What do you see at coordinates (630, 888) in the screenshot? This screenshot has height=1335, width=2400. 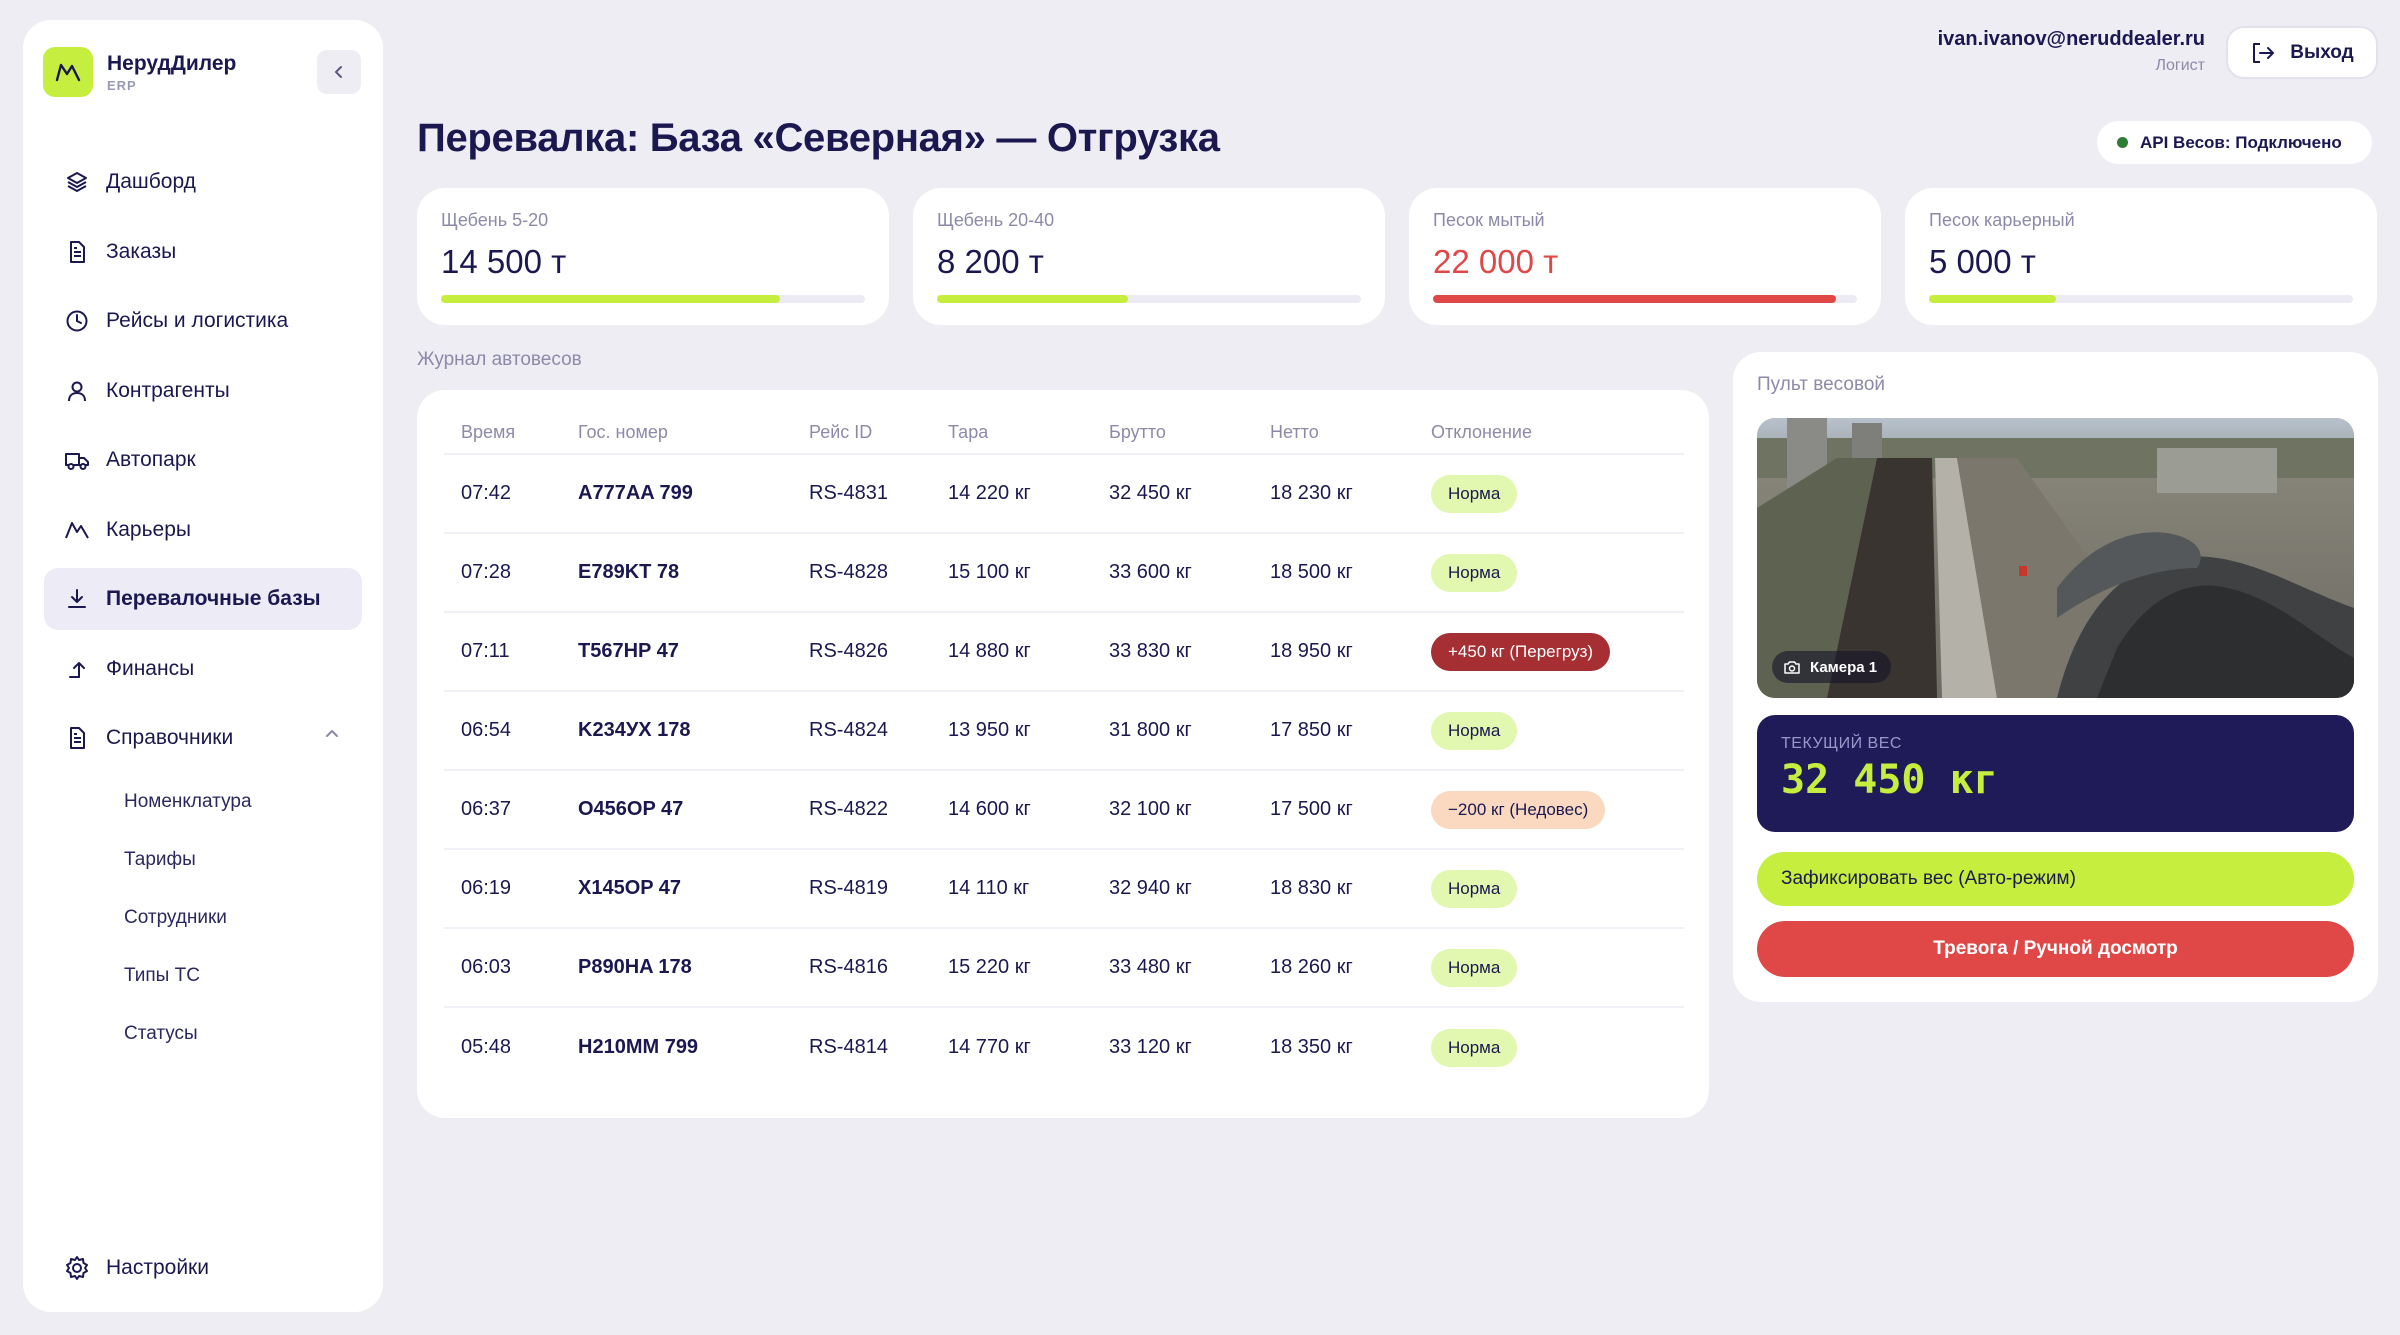 I see `row-plate: X145OP 47` at bounding box center [630, 888].